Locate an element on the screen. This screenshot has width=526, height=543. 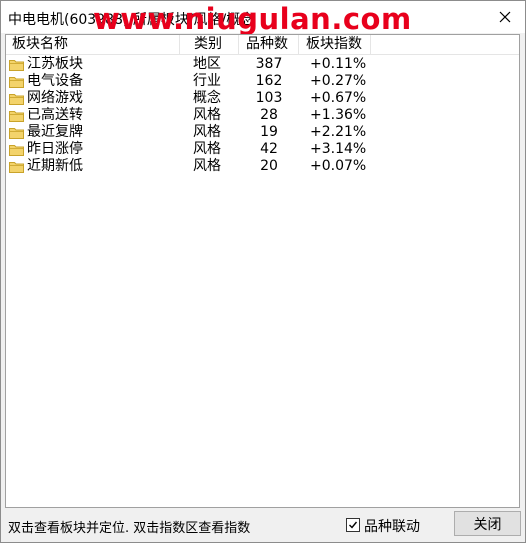
status-bar: 双击查看板块并定位. 双击指数区查看指数 品种联动 关闭 is located at coordinates (263, 525).